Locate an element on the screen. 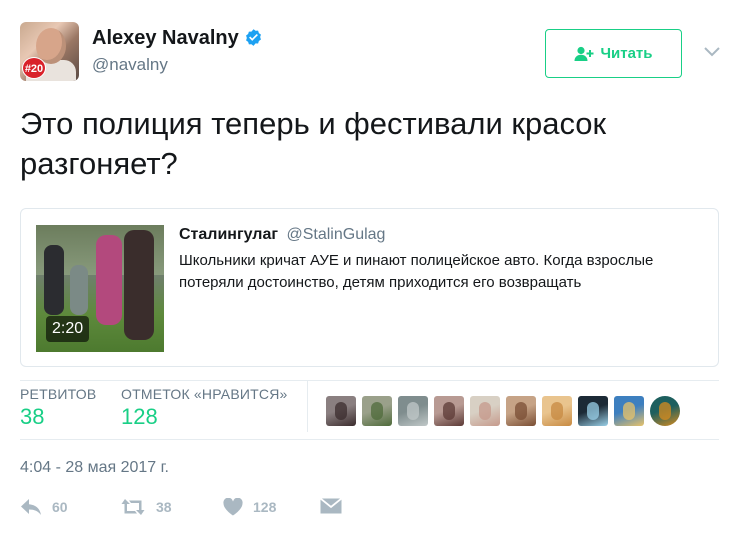 The image size is (744, 559). like-count: 128 is located at coordinates (265, 507).